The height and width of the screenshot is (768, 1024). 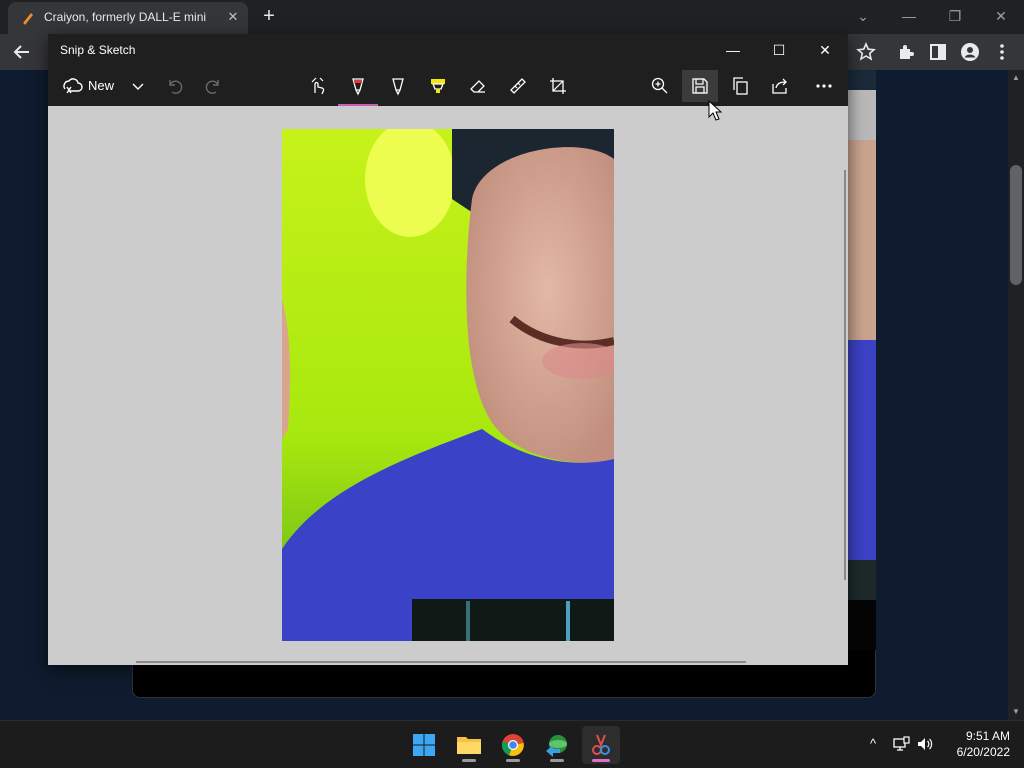 I want to click on redo-button, so click(x=214, y=86).